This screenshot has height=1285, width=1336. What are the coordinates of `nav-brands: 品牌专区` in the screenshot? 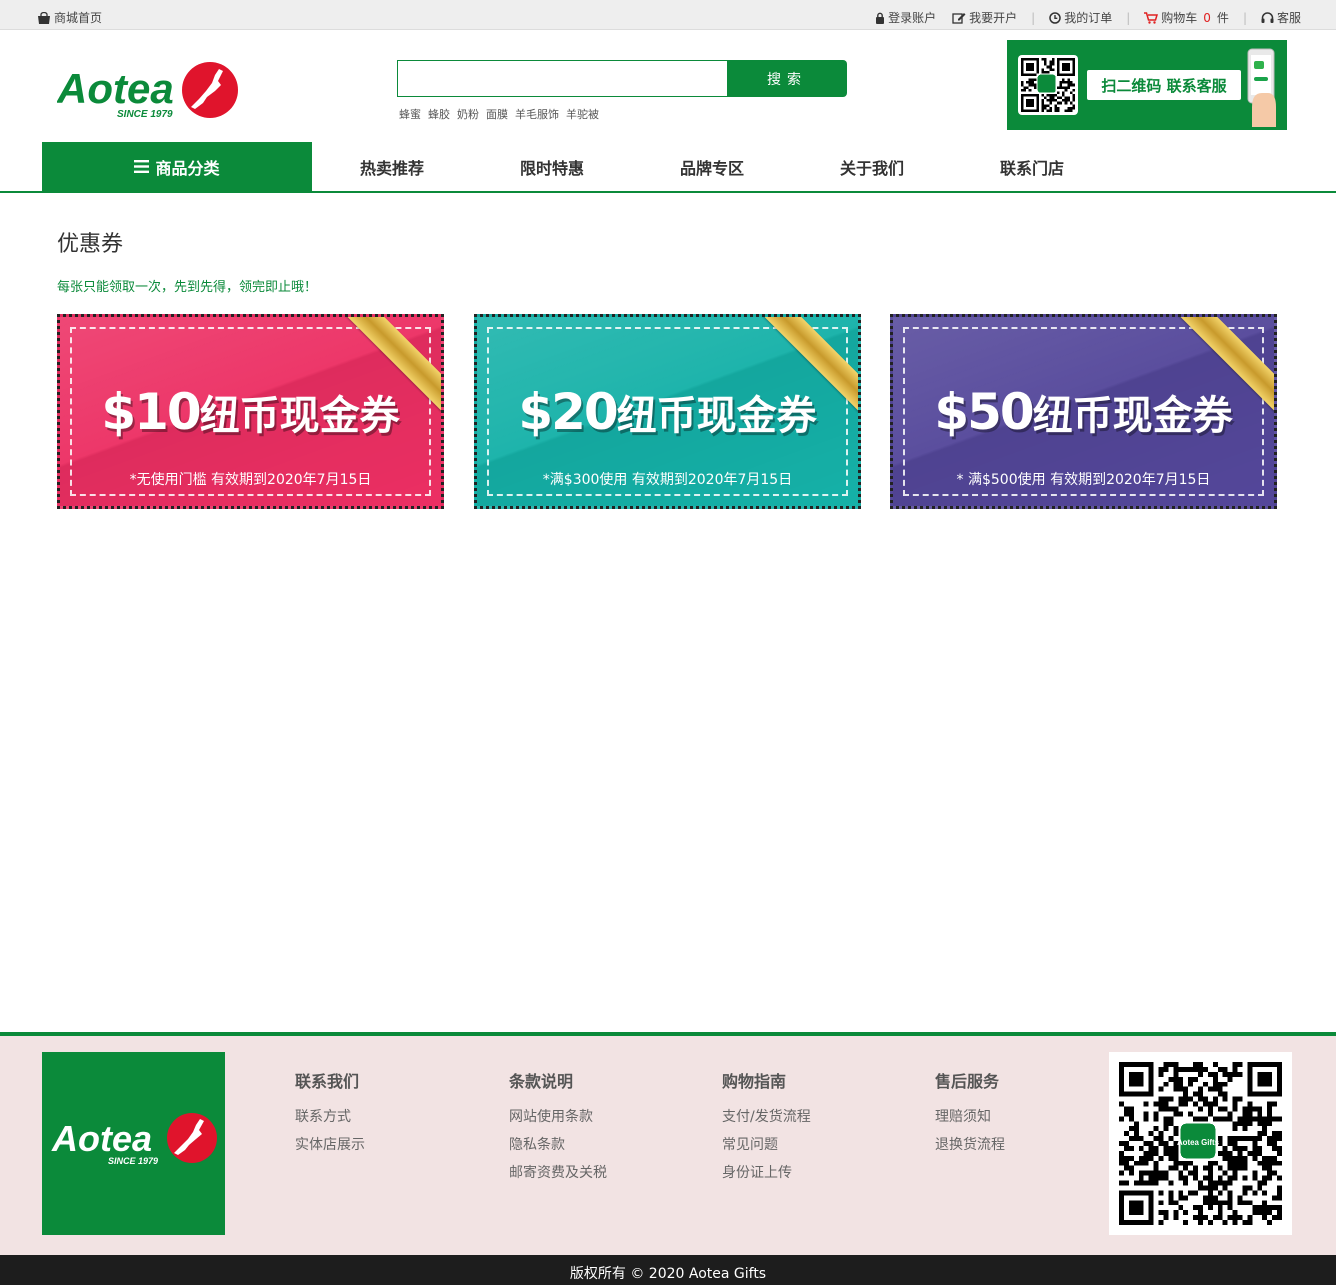 It's located at (712, 166).